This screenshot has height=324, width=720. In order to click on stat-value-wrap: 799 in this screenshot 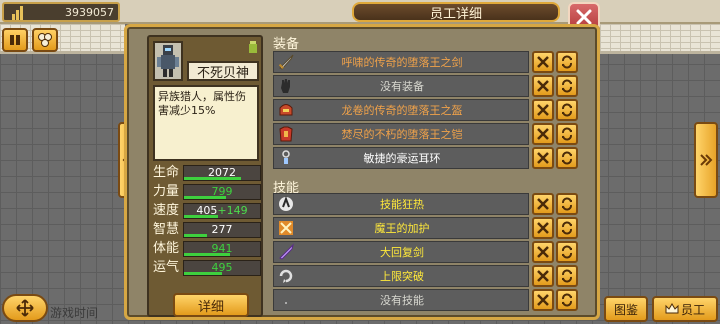, I will do `click(222, 191)`.